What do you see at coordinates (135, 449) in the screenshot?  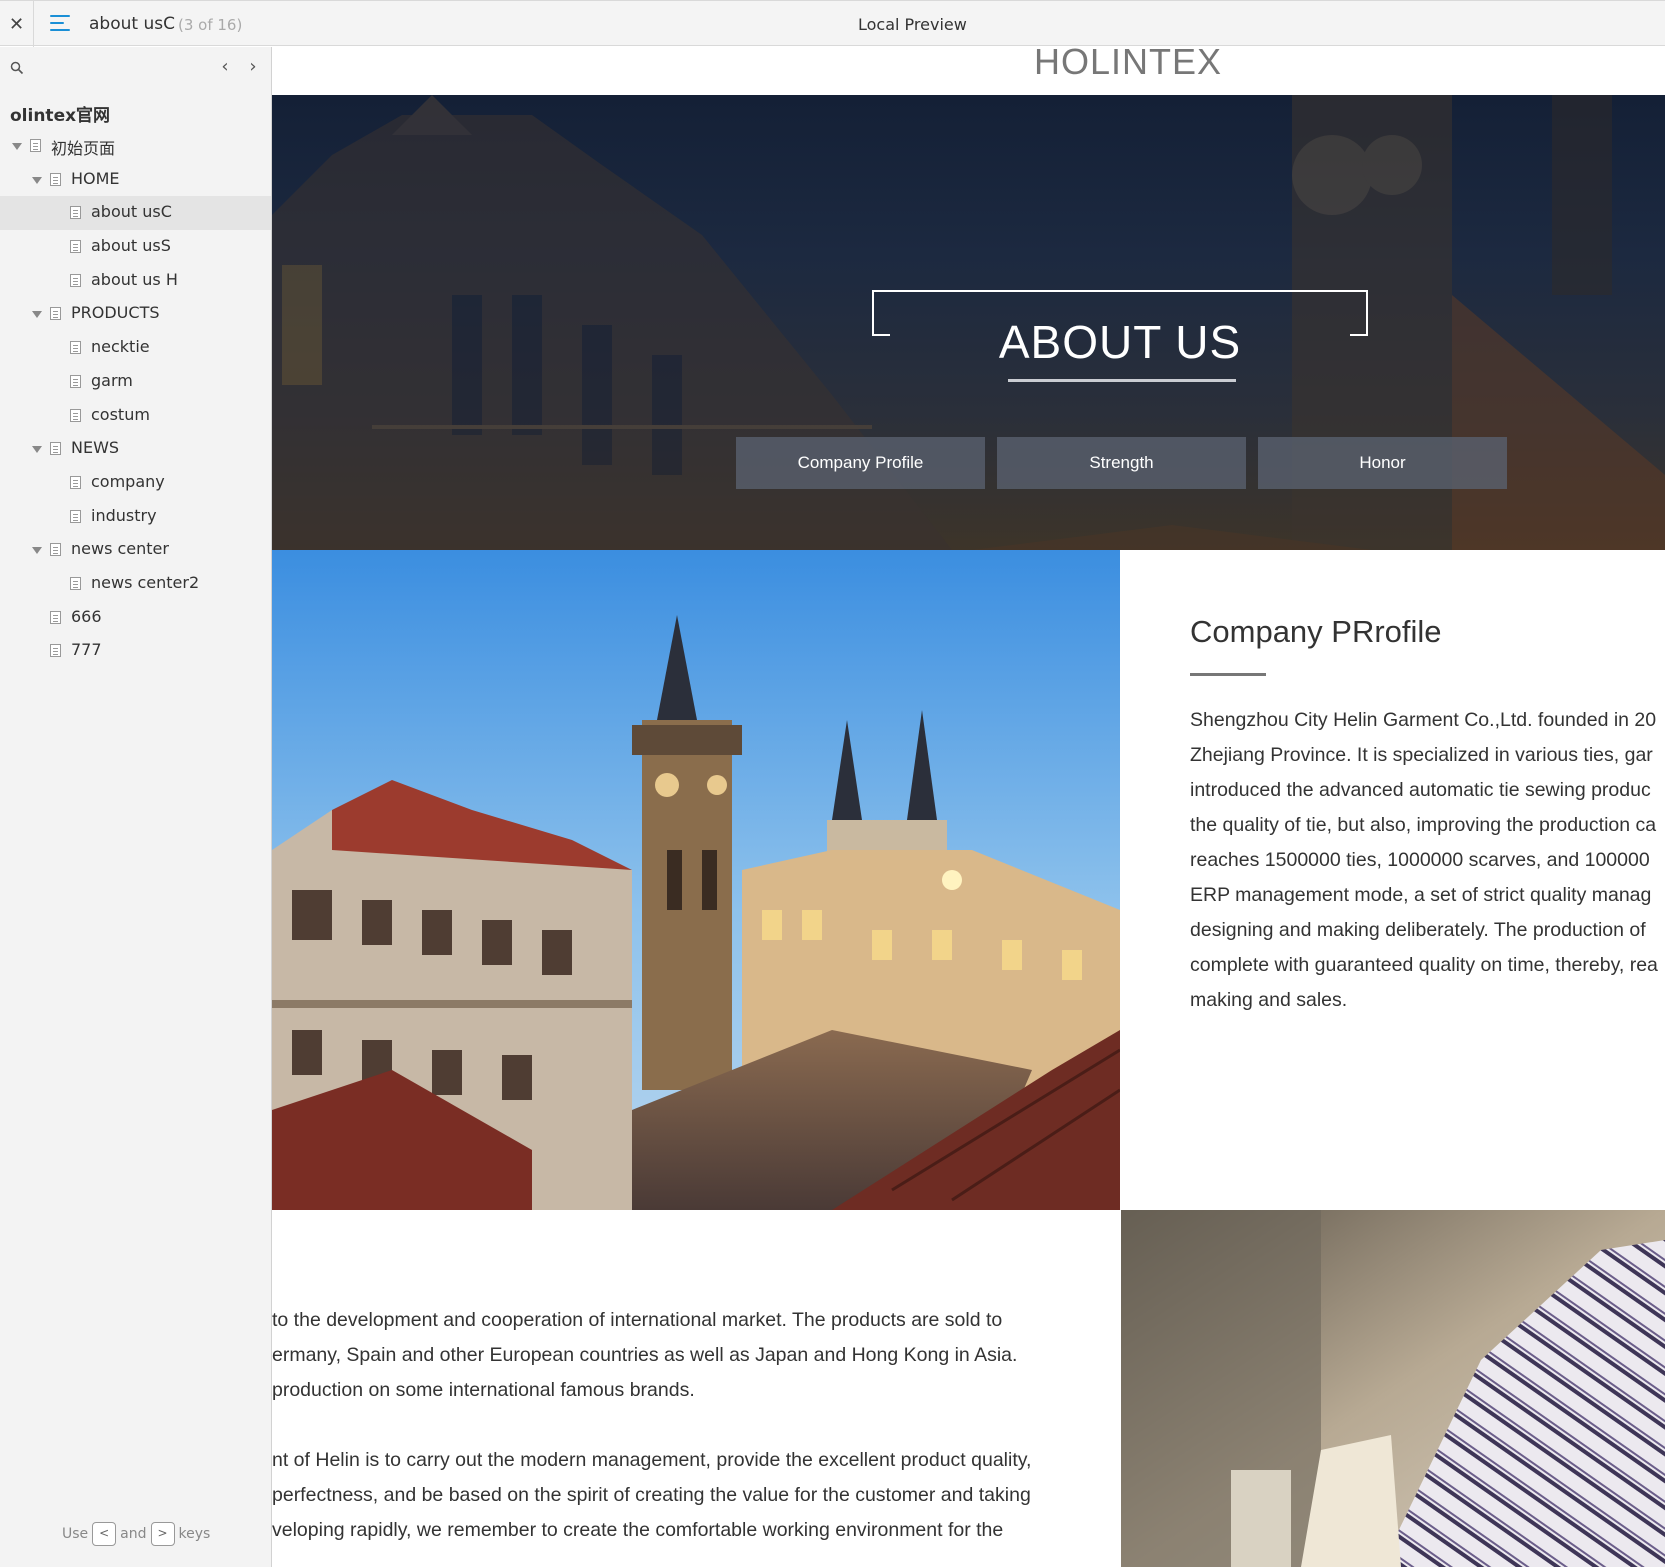 I see `sidebar-item-news: NEWS` at bounding box center [135, 449].